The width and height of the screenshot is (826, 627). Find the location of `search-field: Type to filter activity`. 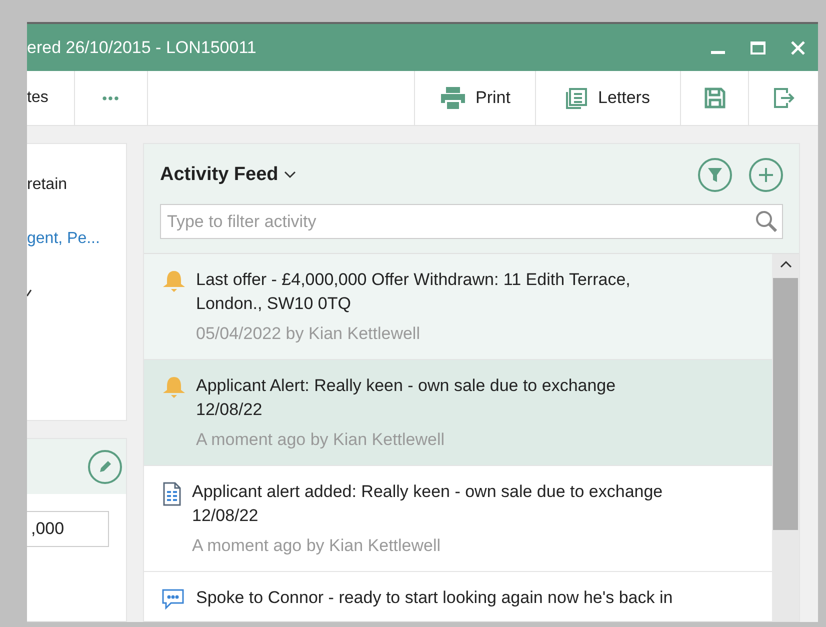

search-field: Type to filter activity is located at coordinates (471, 221).